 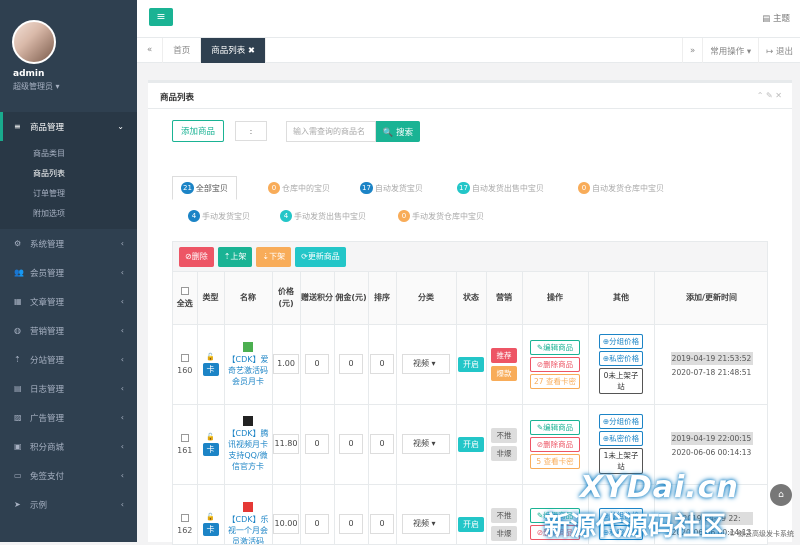 What do you see at coordinates (68, 330) in the screenshot?
I see `sidebar-item-marketing: ◍营销管理‹` at bounding box center [68, 330].